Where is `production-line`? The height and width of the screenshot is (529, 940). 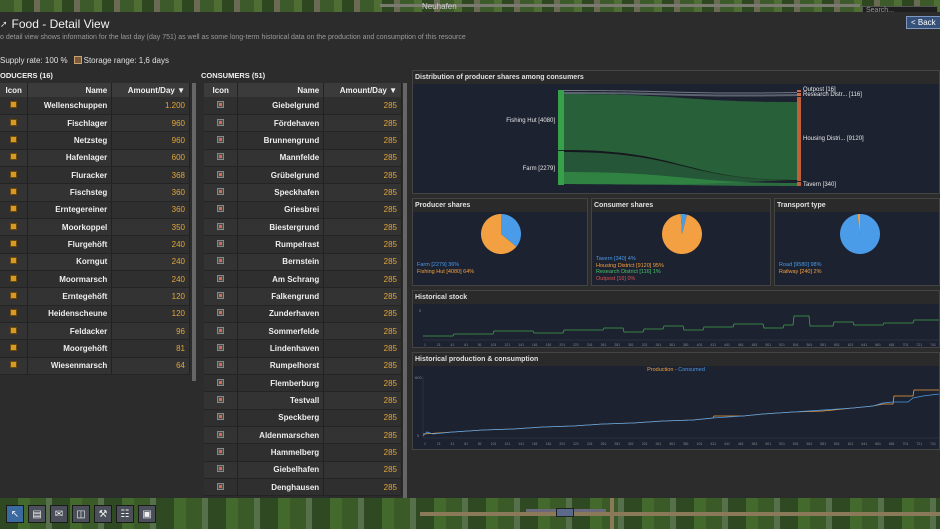
production-line is located at coordinates (680, 412).